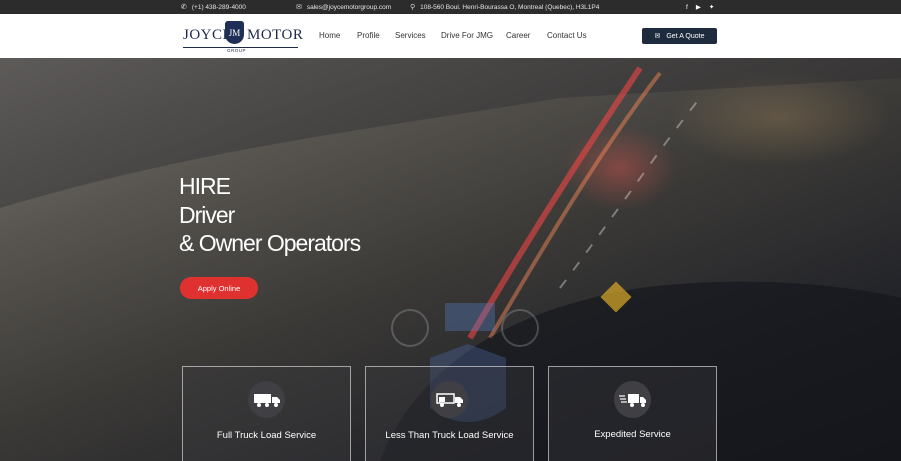 The image size is (901, 461). I want to click on nav-services: Services, so click(410, 35).